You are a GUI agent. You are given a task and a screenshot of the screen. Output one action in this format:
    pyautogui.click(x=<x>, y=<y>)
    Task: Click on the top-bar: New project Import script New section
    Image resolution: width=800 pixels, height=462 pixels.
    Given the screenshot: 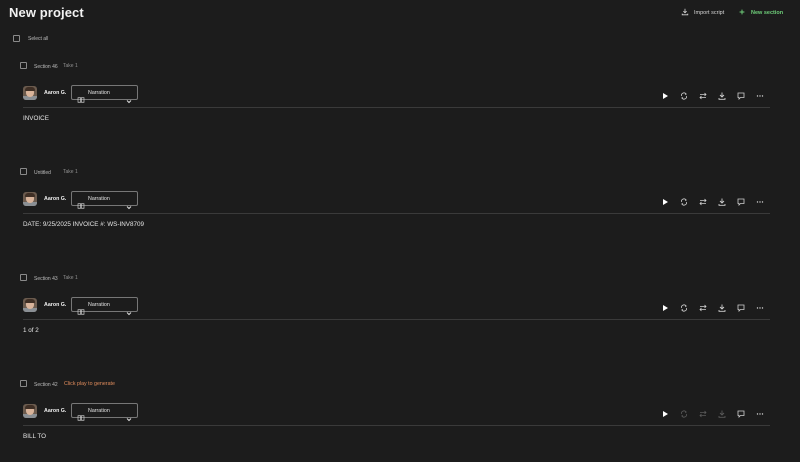 What is the action you would take?
    pyautogui.click(x=400, y=14)
    